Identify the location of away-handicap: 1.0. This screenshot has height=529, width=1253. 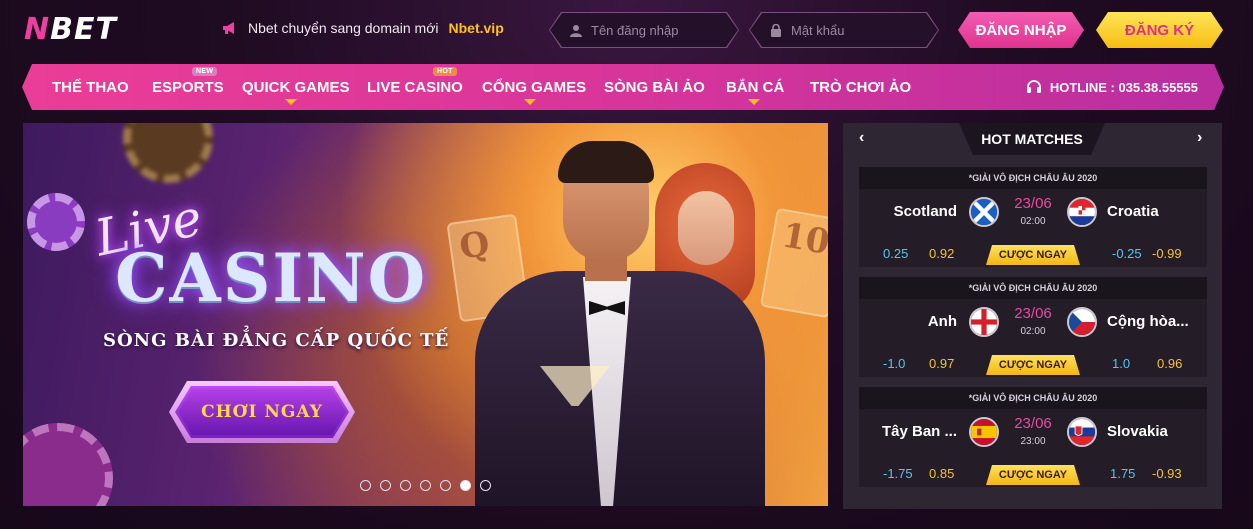
(1121, 363).